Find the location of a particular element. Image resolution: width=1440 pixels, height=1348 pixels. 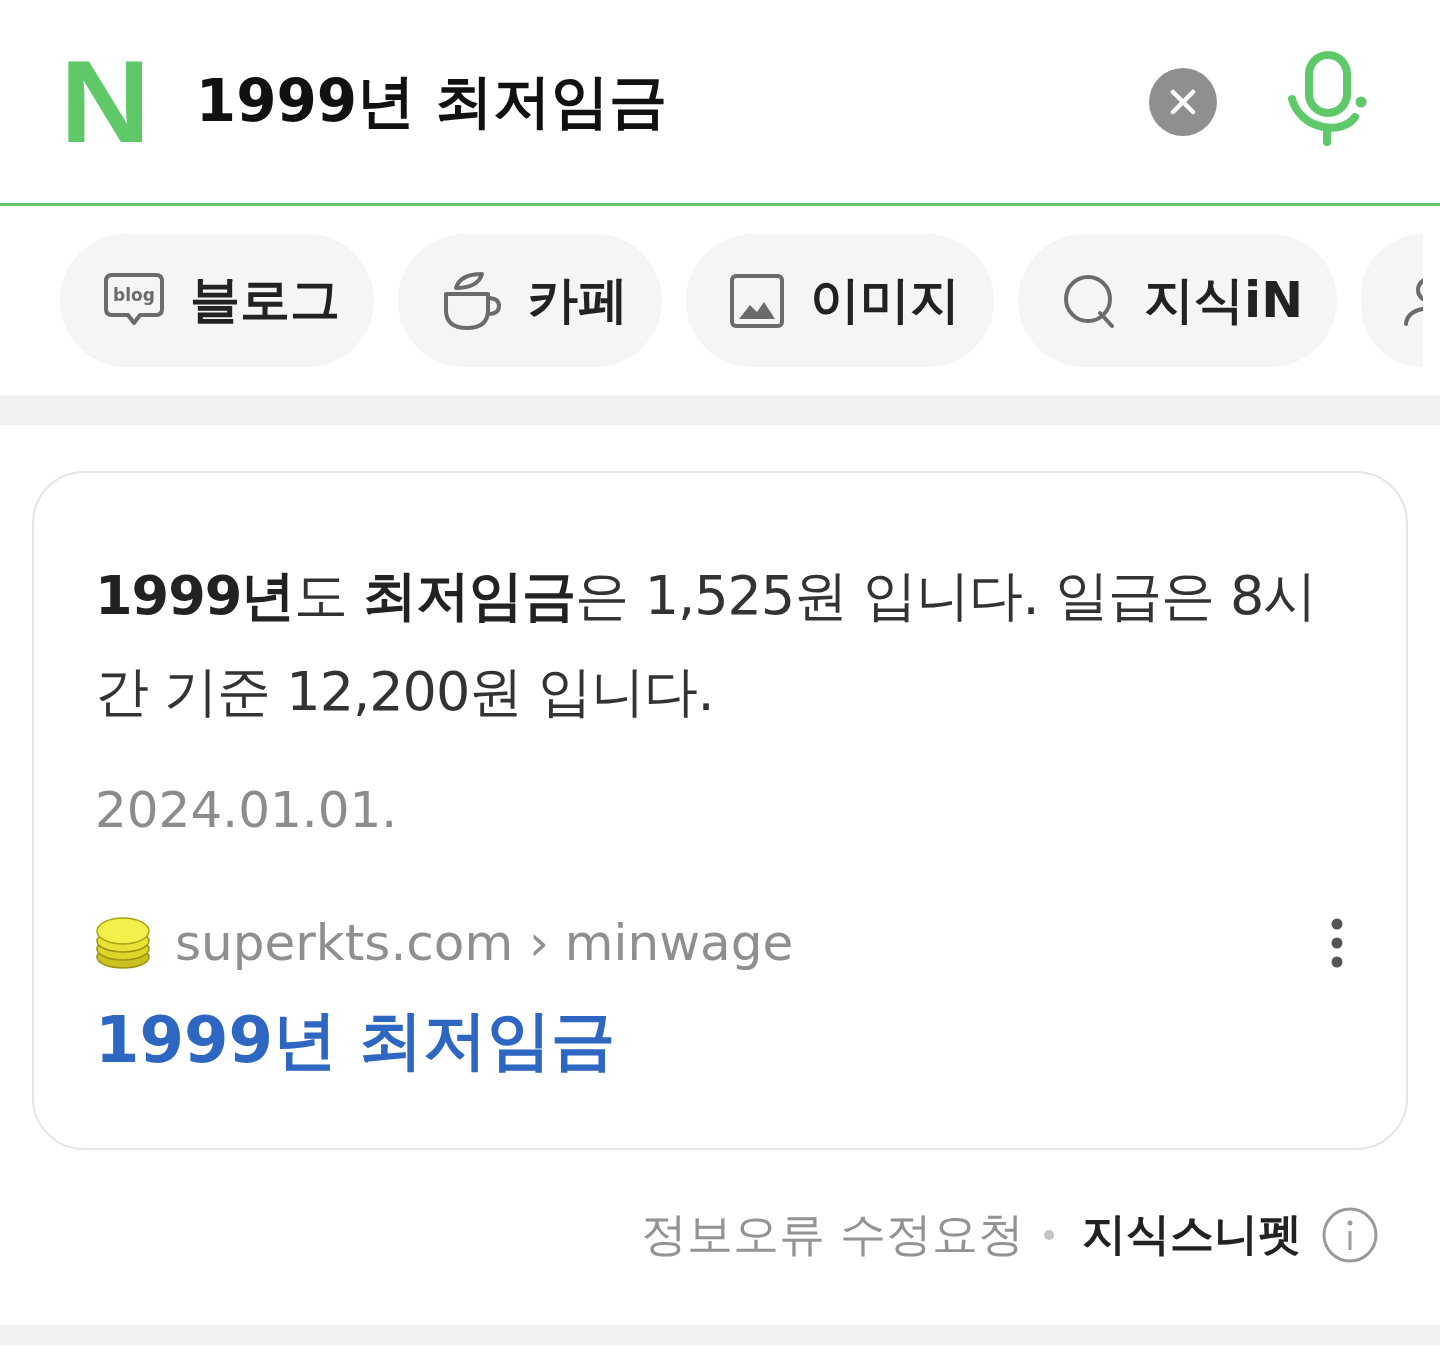

search-query: 1999년 최저임금 is located at coordinates (672, 101).